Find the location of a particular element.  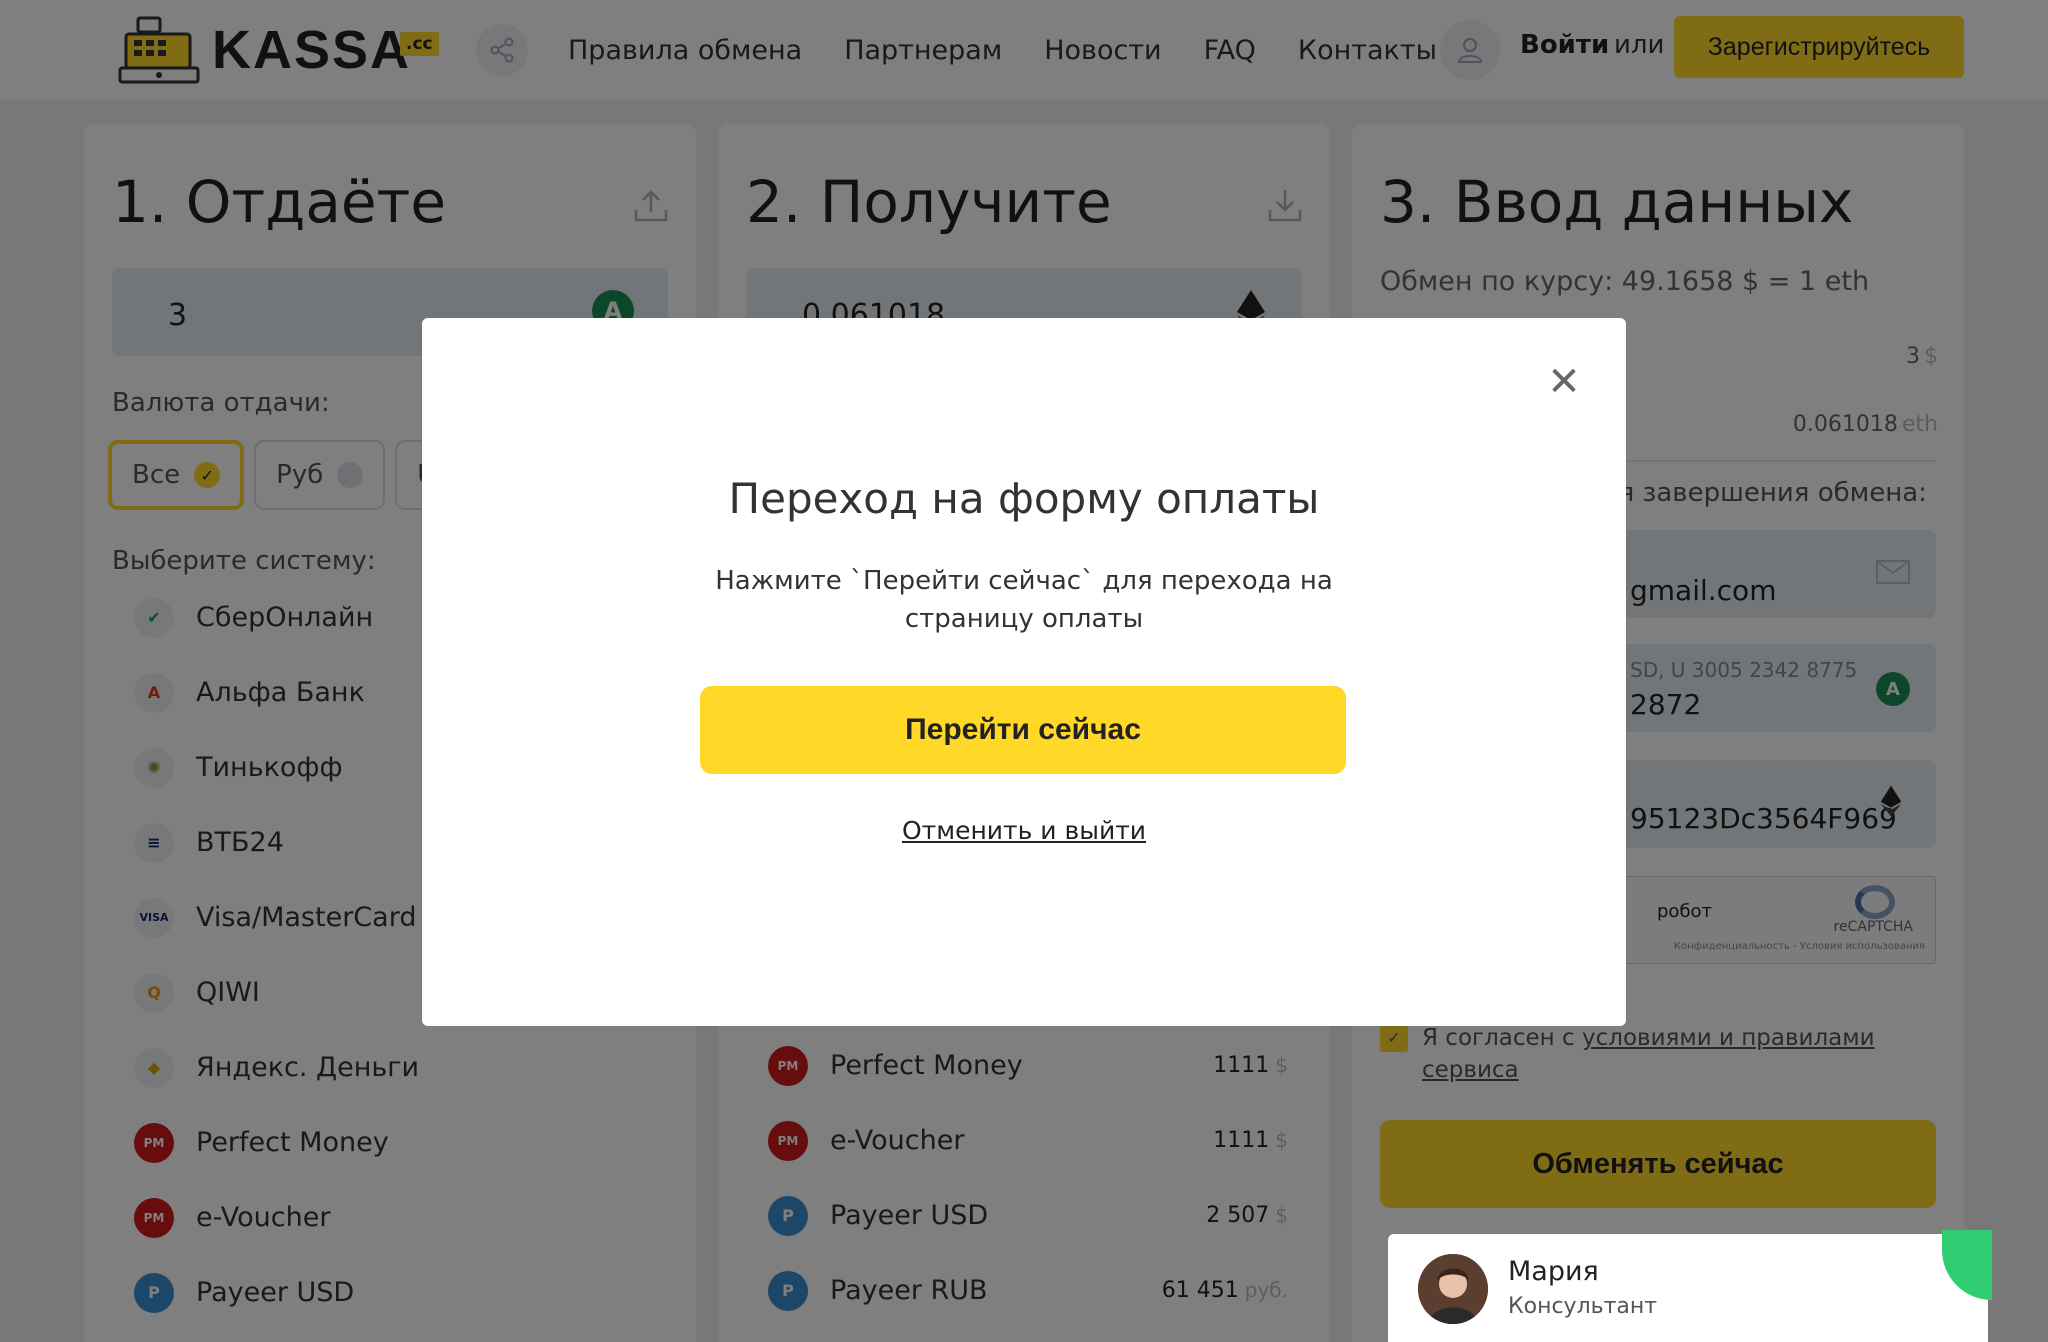

cancel-link: Отменить и выйти is located at coordinates (1024, 830).